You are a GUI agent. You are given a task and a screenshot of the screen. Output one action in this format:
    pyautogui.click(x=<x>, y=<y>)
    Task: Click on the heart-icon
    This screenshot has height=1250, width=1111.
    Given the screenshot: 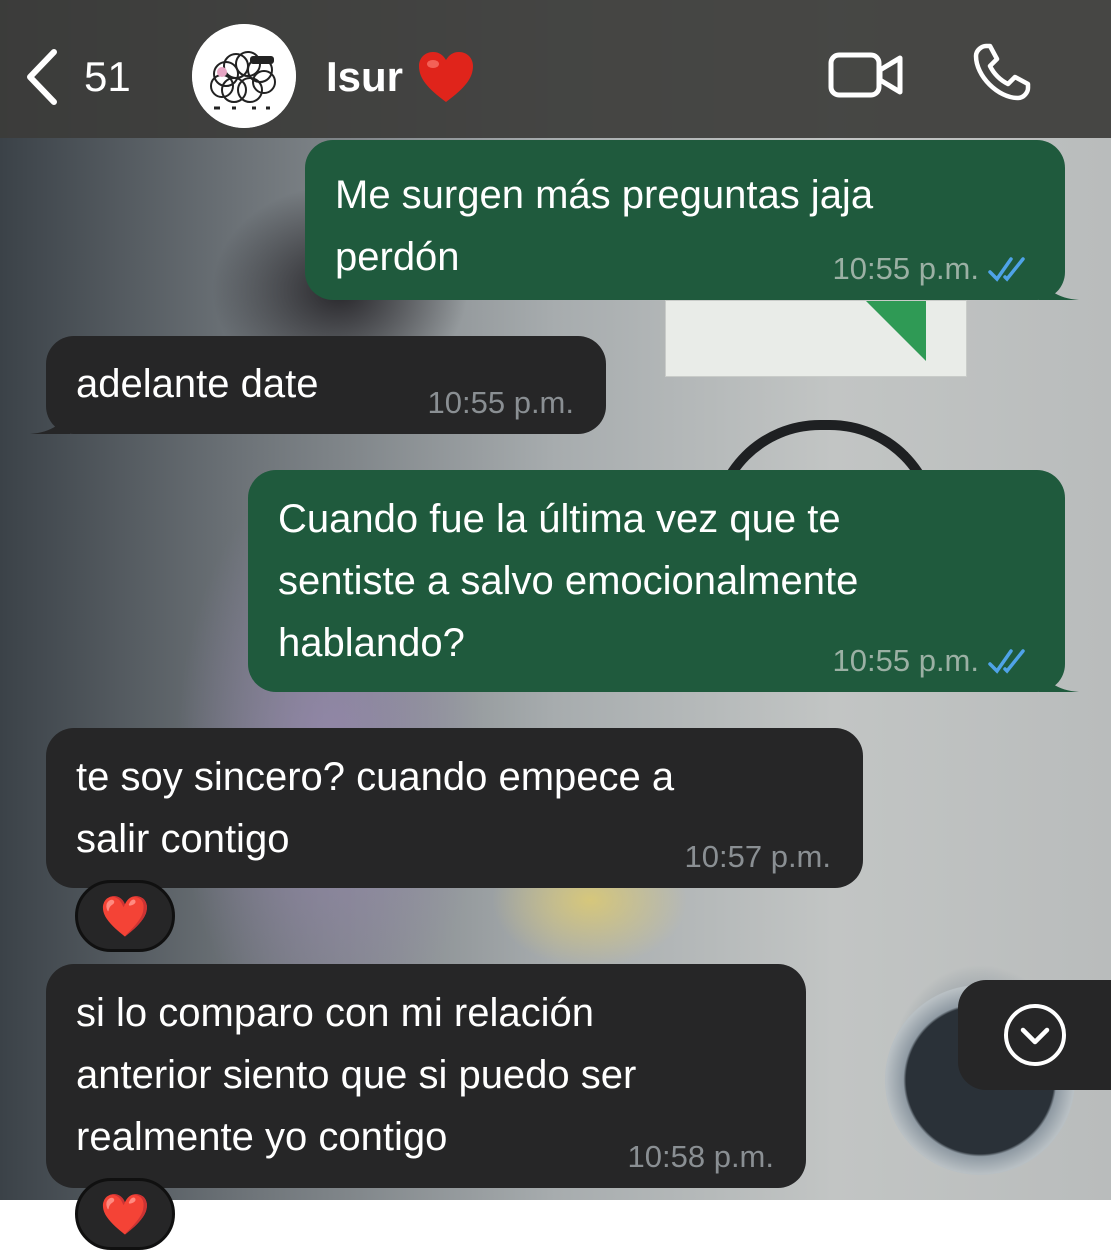 What is the action you would take?
    pyautogui.click(x=446, y=77)
    